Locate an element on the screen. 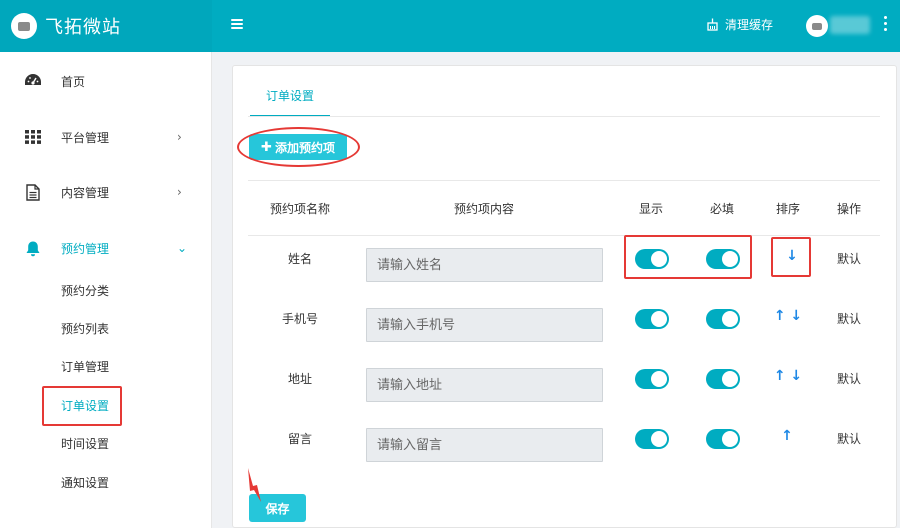 The image size is (900, 528). document-icon is located at coordinates (33, 192).